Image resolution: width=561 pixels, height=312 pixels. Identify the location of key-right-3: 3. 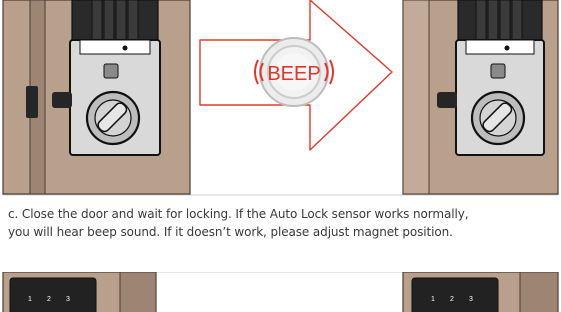
(471, 299).